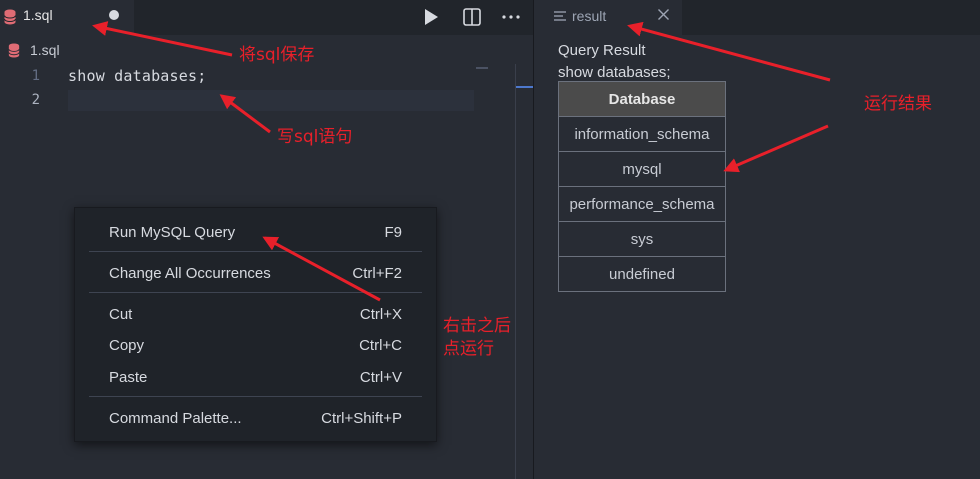 This screenshot has height=479, width=980. What do you see at coordinates (524, 87) in the screenshot?
I see `scrollbar-cursor-marker` at bounding box center [524, 87].